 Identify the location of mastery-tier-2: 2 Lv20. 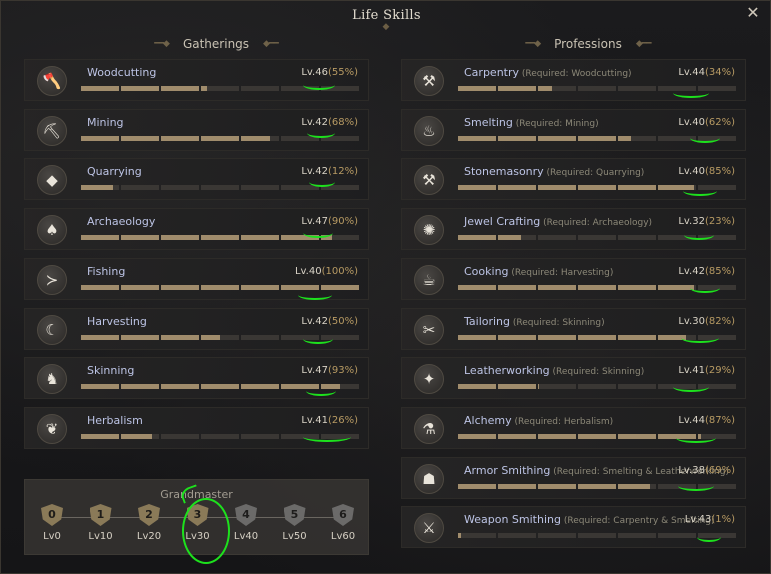
(149, 523).